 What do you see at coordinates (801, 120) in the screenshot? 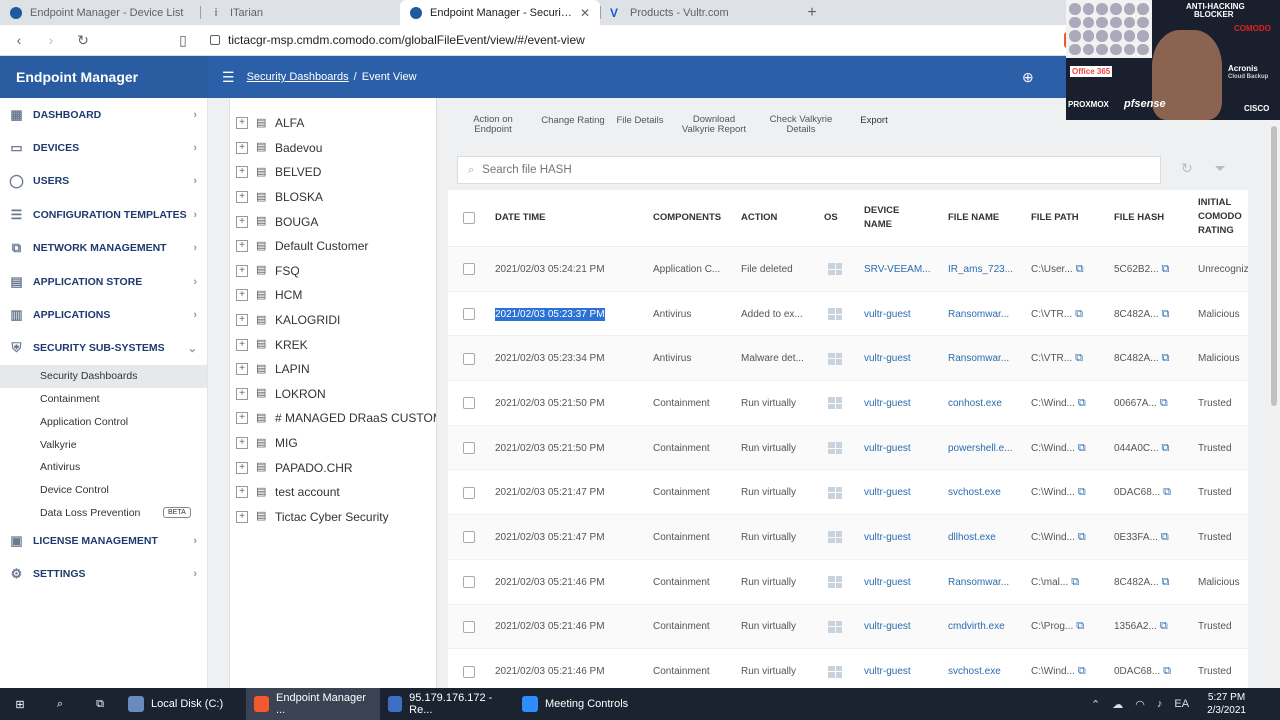
I see `check-valkyrie-details-button: Check Valkyrie Details` at bounding box center [801, 120].